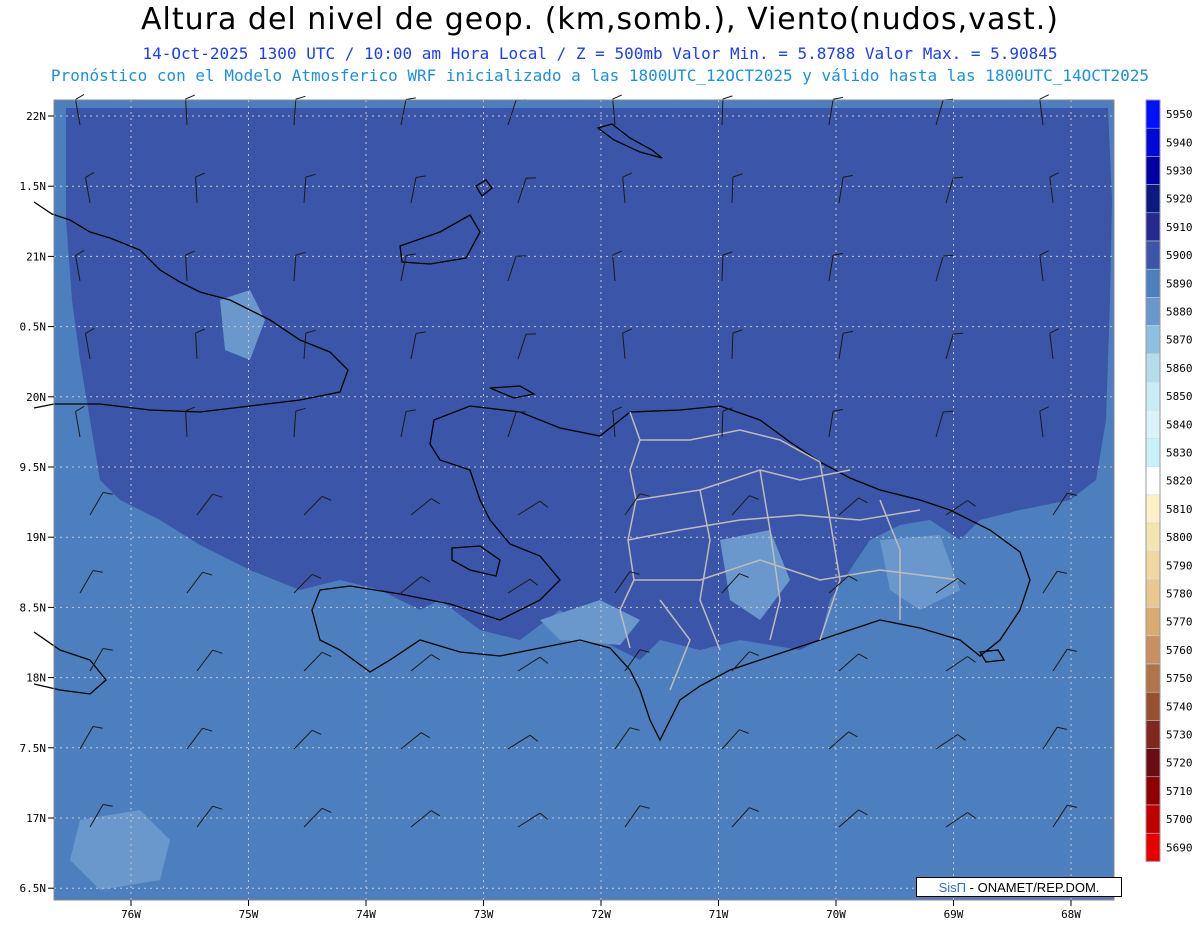 The width and height of the screenshot is (1200, 927). I want to click on colorbar-label: 5750, so click(1179, 678).